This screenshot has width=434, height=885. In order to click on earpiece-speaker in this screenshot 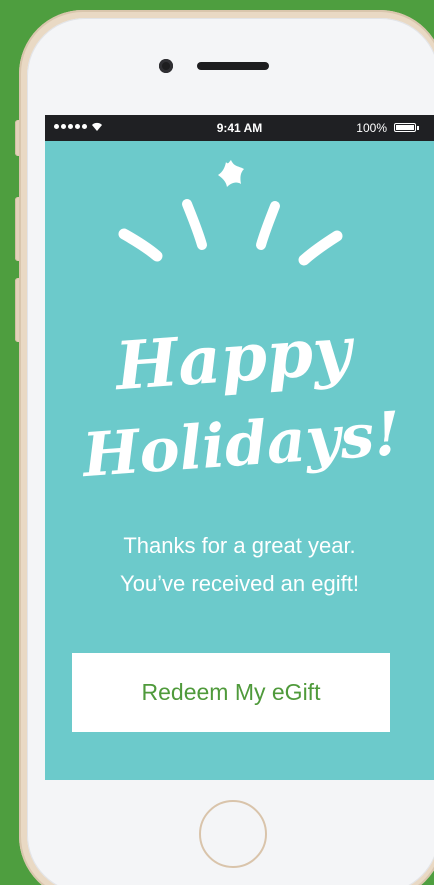, I will do `click(233, 66)`.